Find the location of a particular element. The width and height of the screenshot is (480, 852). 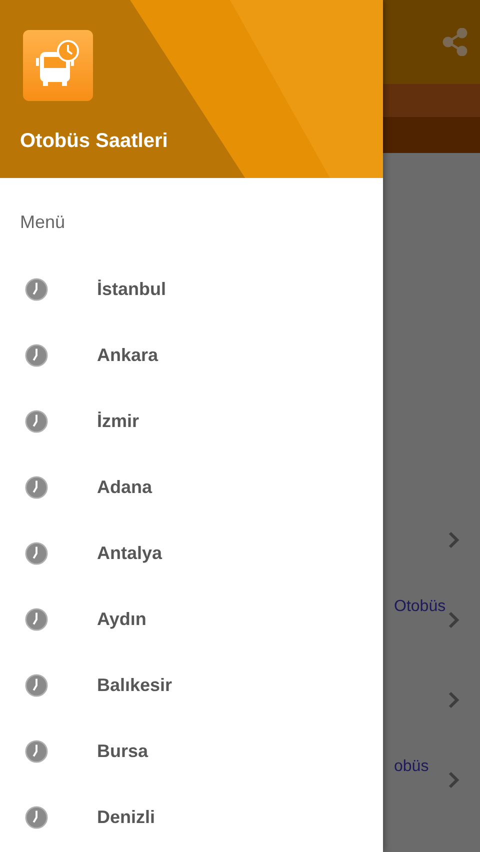

app-logo-icon is located at coordinates (58, 65).